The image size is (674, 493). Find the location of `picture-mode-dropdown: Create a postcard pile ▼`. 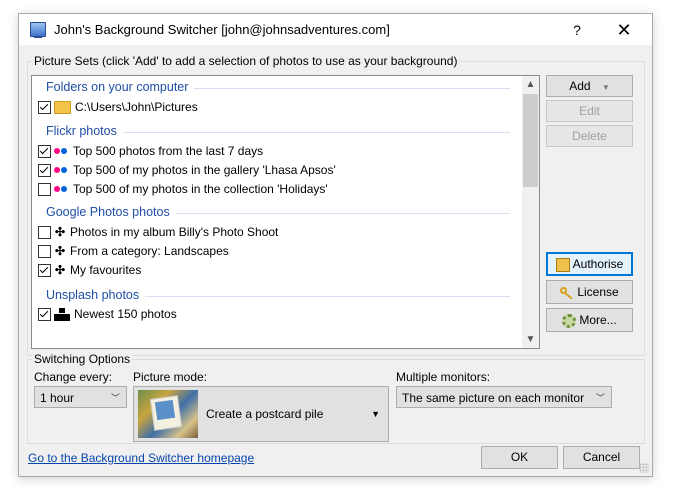

picture-mode-dropdown: Create a postcard pile ▼ is located at coordinates (261, 414).